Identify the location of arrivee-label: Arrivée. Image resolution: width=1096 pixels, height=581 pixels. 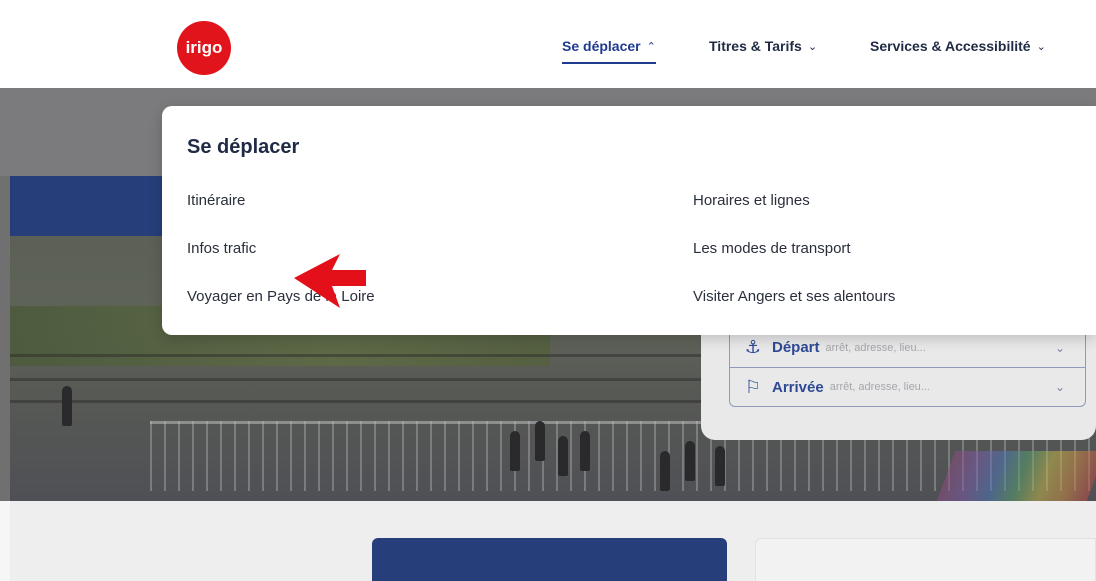
(798, 387).